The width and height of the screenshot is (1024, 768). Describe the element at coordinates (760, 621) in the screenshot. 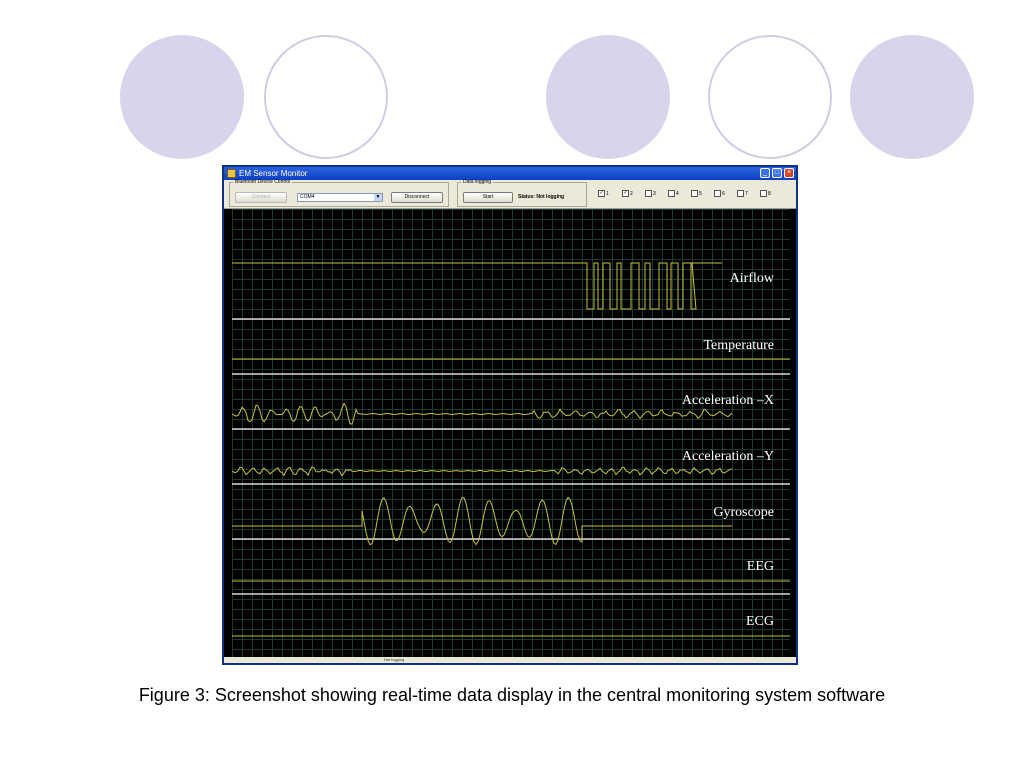

I see `trace-label-ecg: ECG` at that location.